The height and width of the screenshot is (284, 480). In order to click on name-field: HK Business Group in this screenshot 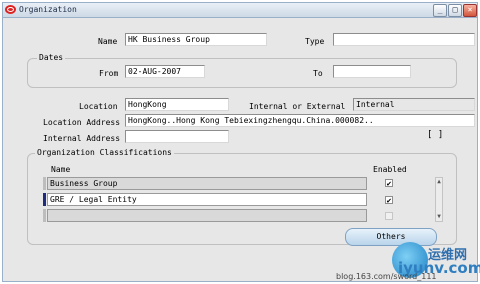, I will do `click(196, 39)`.